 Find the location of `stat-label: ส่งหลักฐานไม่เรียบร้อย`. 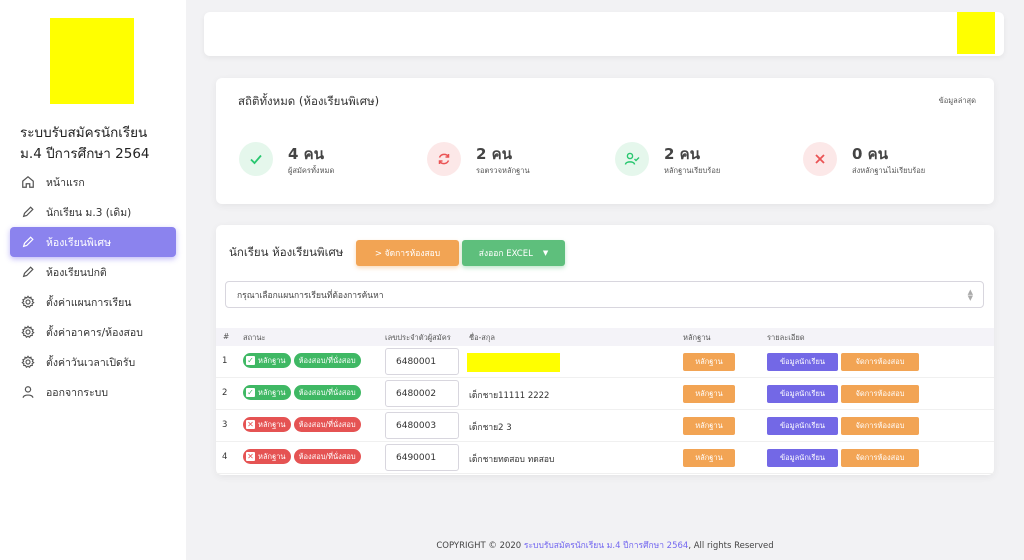

stat-label: ส่งหลักฐานไม่เรียบร้อย is located at coordinates (889, 170).